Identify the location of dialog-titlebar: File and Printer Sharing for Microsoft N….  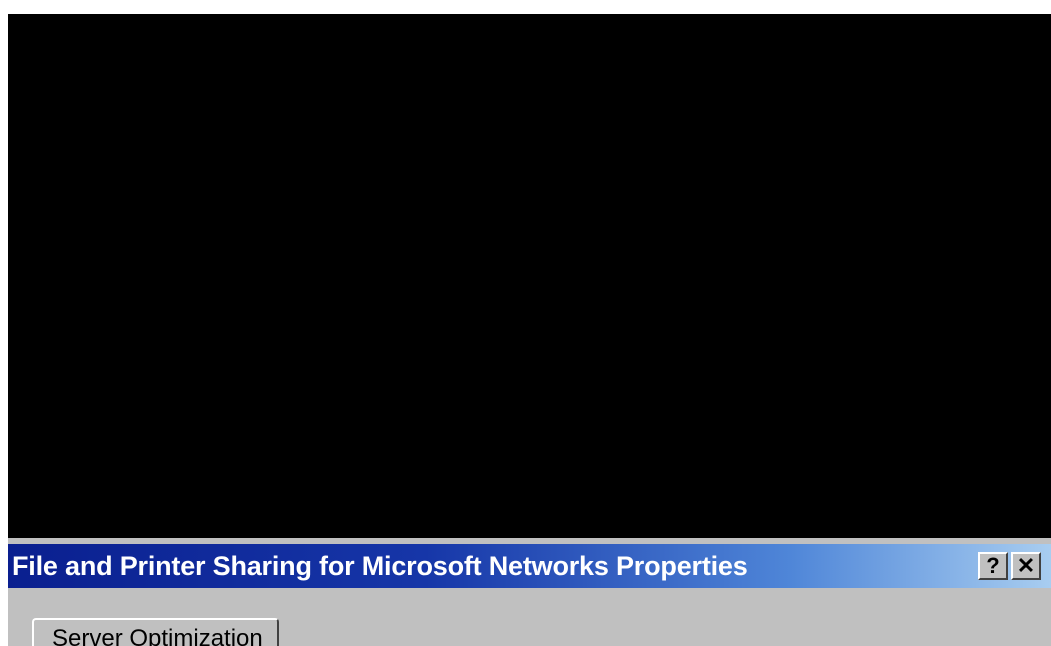
(529, 566).